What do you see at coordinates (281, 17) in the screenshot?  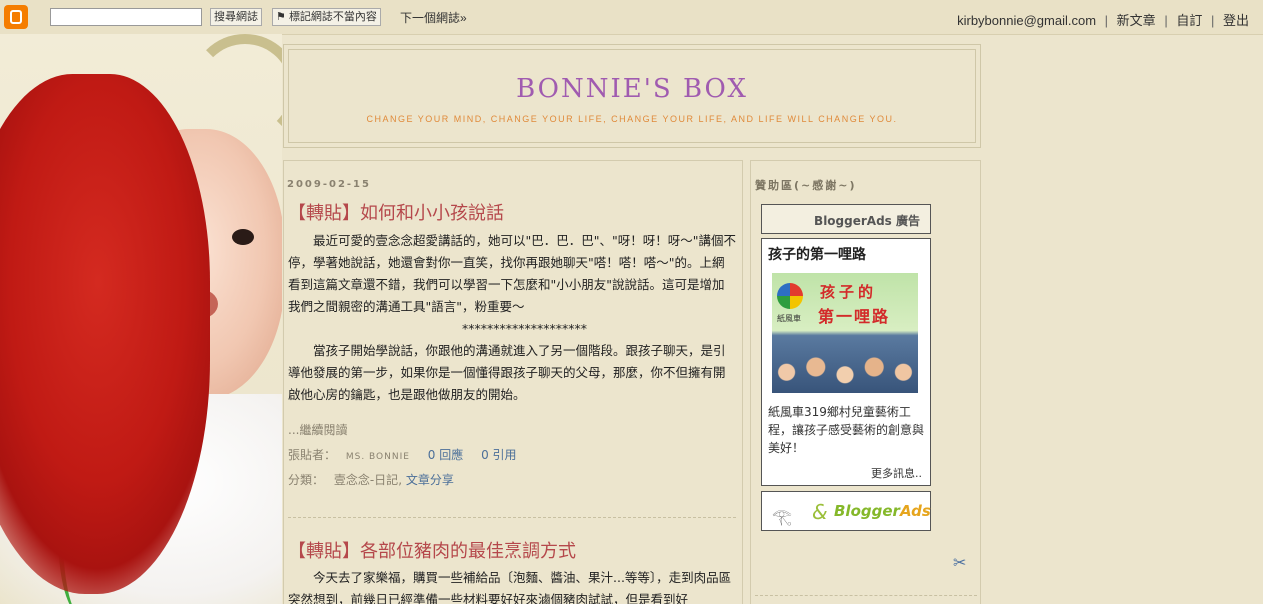 I see `flag-icon: ⚑` at bounding box center [281, 17].